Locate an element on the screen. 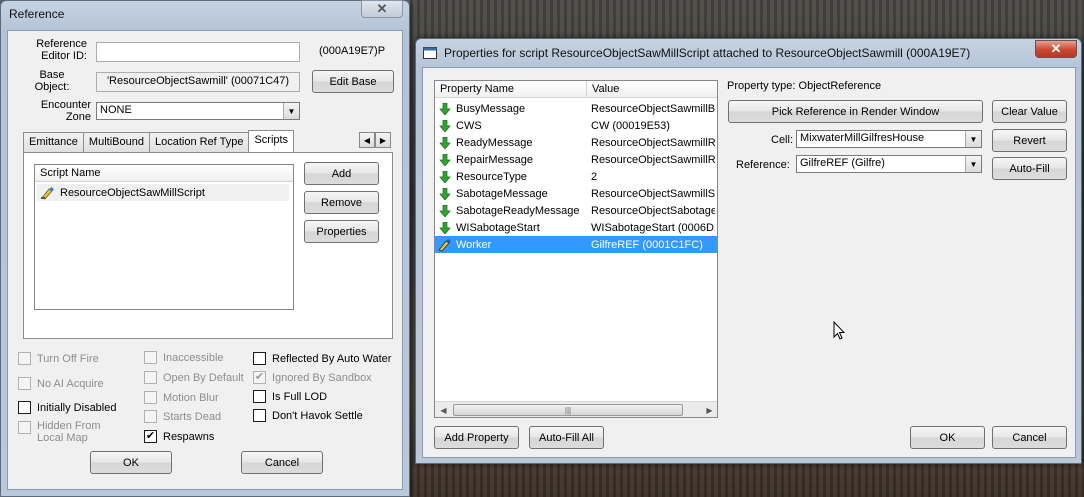 The image size is (1084, 497). auto-fill-button: Auto-Fill is located at coordinates (1029, 168).